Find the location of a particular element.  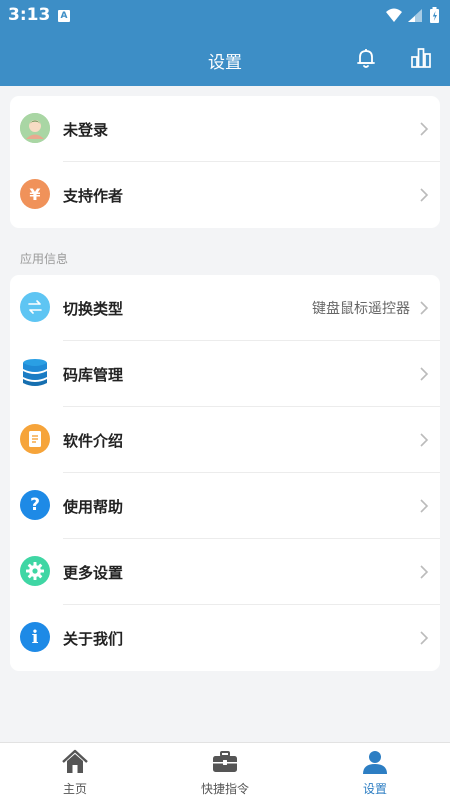

help-row: ? 使用帮助 is located at coordinates (225, 506).